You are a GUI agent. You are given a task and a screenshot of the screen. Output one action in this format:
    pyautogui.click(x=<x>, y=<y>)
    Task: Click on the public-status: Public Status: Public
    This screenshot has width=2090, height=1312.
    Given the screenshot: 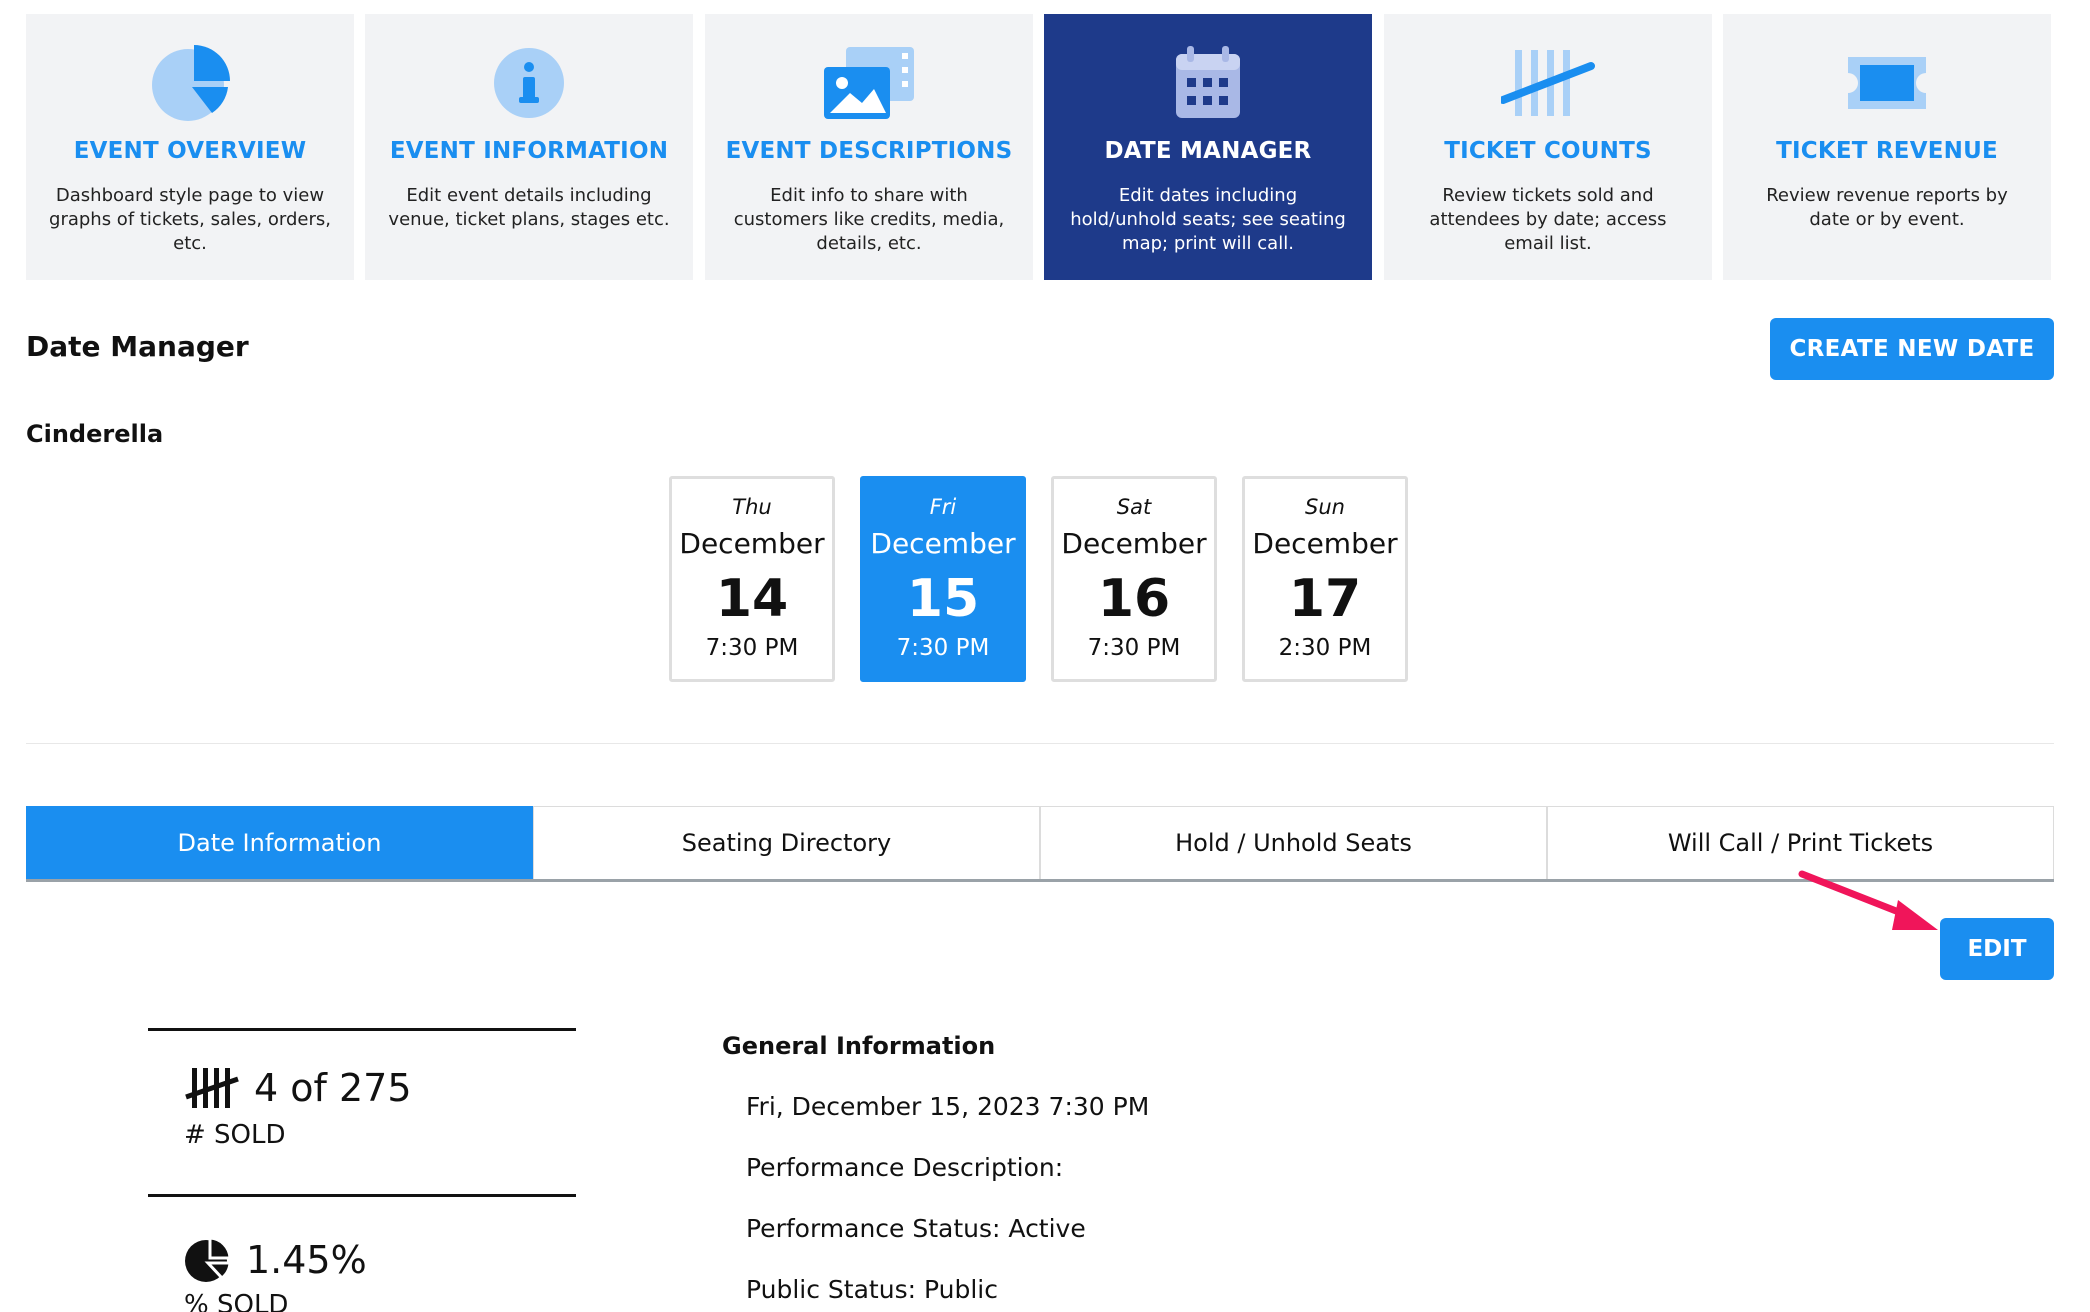 What is the action you would take?
    pyautogui.click(x=872, y=1289)
    